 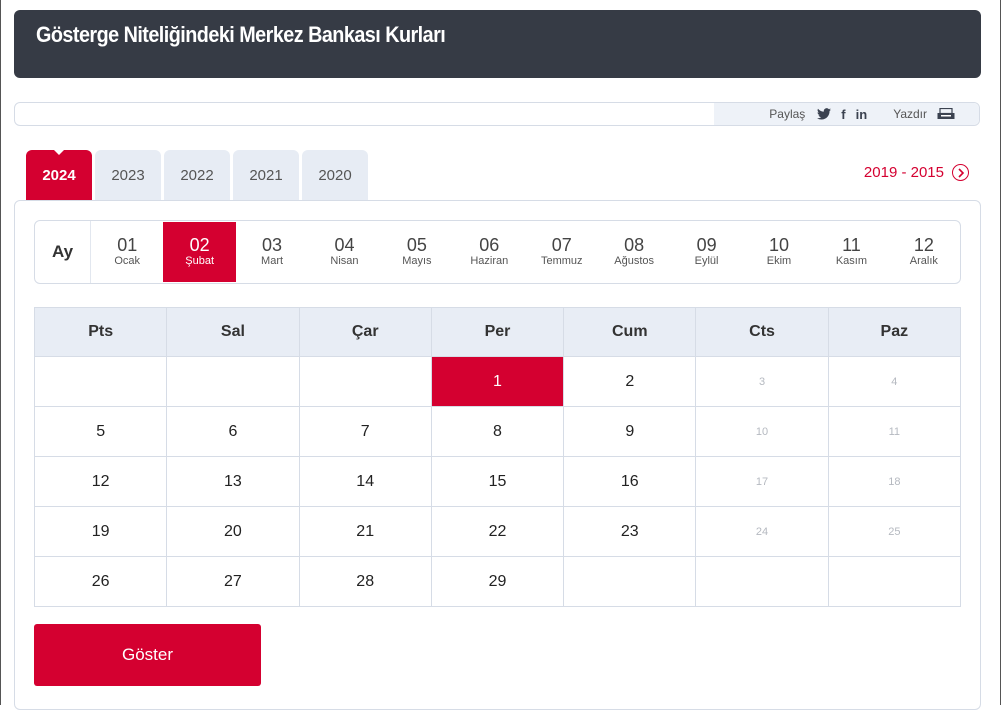 What do you see at coordinates (762, 332) in the screenshot?
I see `weekday-header: Cts` at bounding box center [762, 332].